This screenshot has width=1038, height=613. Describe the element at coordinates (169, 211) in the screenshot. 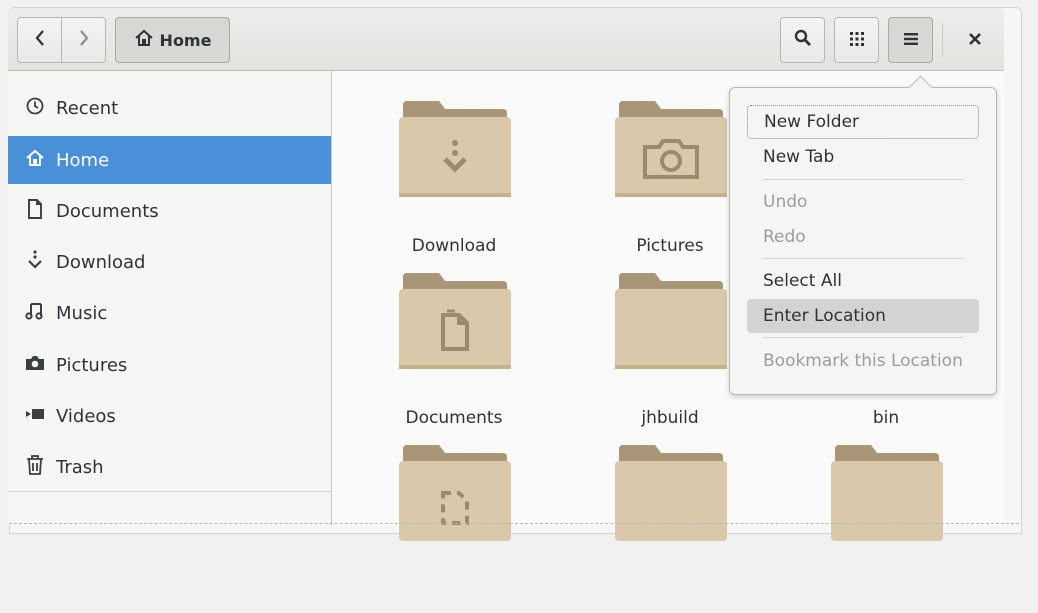

I see `sidebar-item-documents: Documents` at that location.